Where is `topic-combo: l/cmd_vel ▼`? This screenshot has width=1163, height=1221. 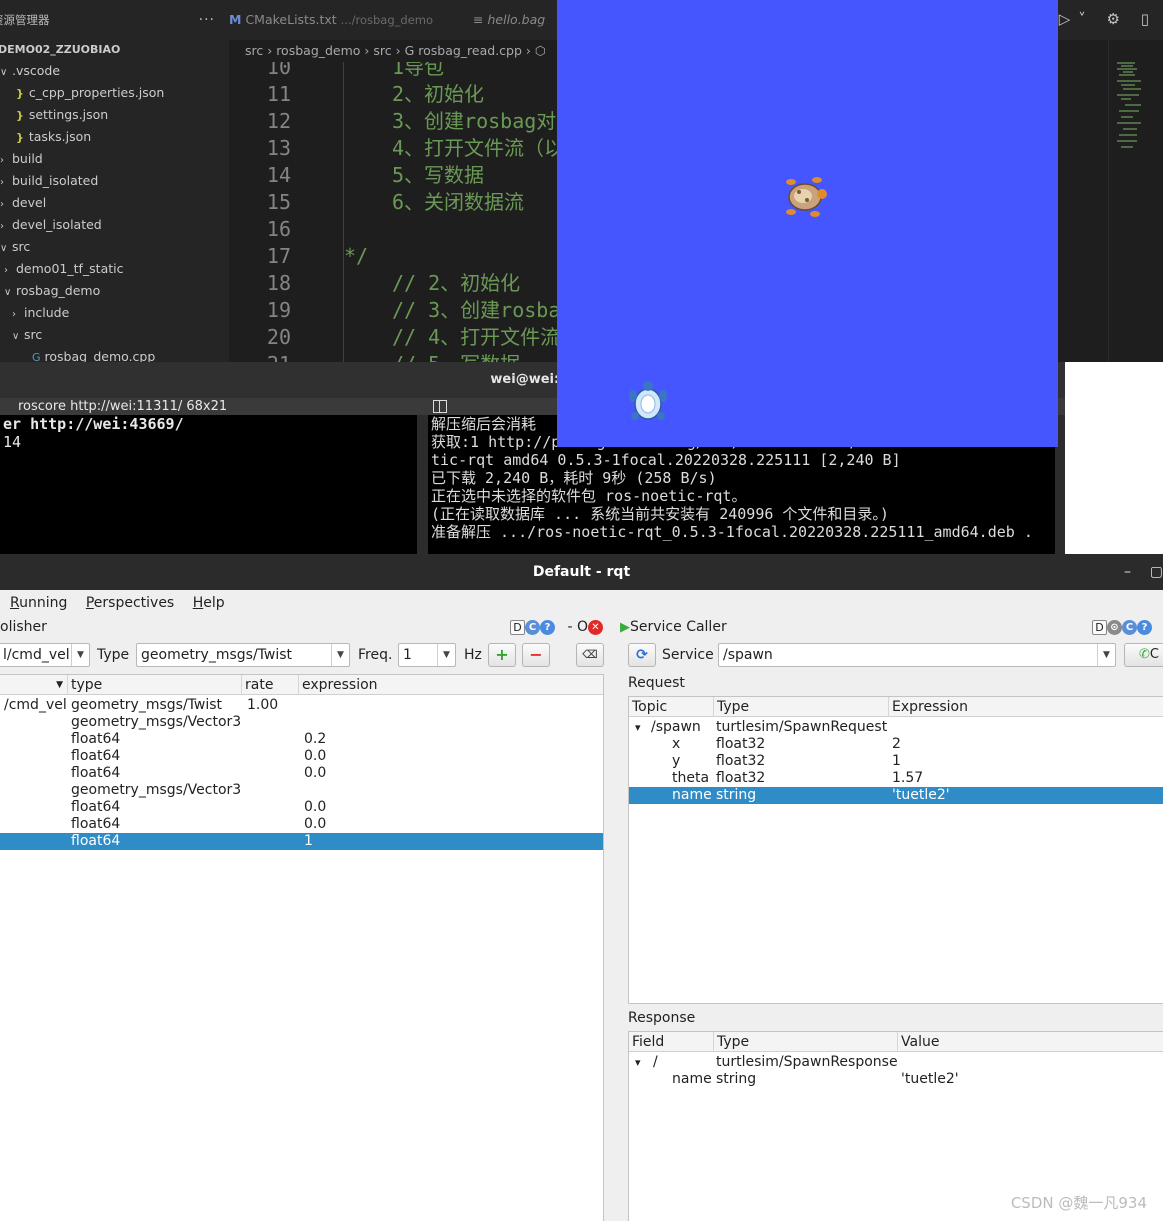
topic-combo: l/cmd_vel ▼ is located at coordinates (45, 655).